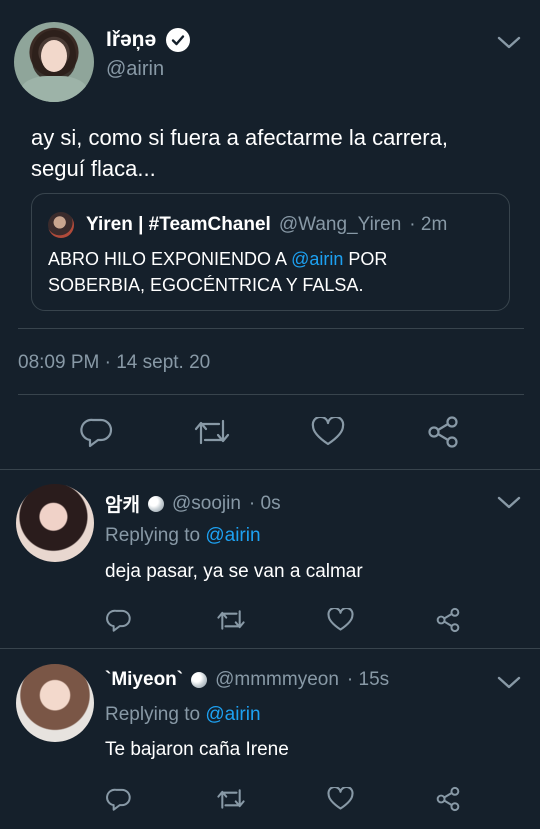 Image resolution: width=540 pixels, height=829 pixels. What do you see at coordinates (135, 69) in the screenshot?
I see `main-tweet-handle: @airin` at bounding box center [135, 69].